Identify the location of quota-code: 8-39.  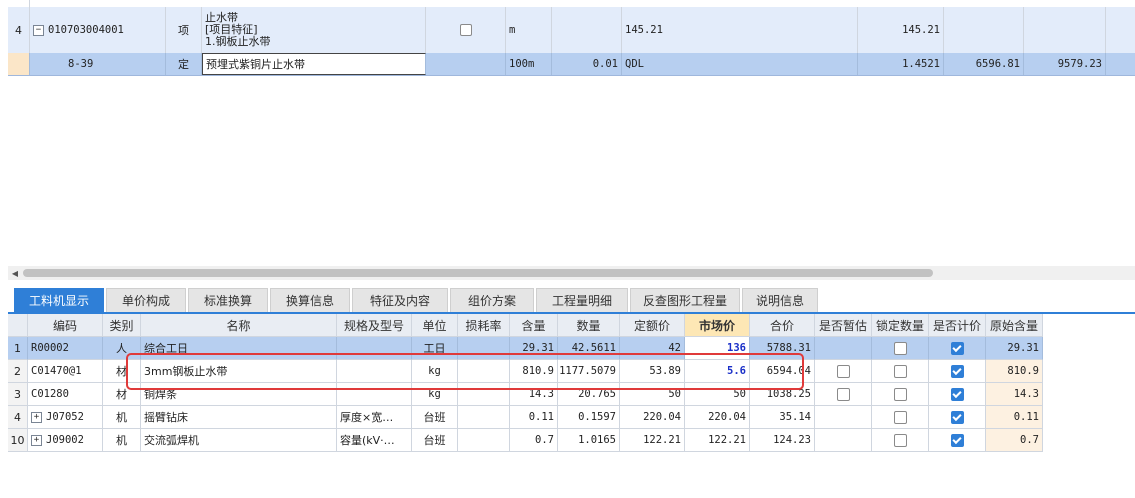
(98, 64).